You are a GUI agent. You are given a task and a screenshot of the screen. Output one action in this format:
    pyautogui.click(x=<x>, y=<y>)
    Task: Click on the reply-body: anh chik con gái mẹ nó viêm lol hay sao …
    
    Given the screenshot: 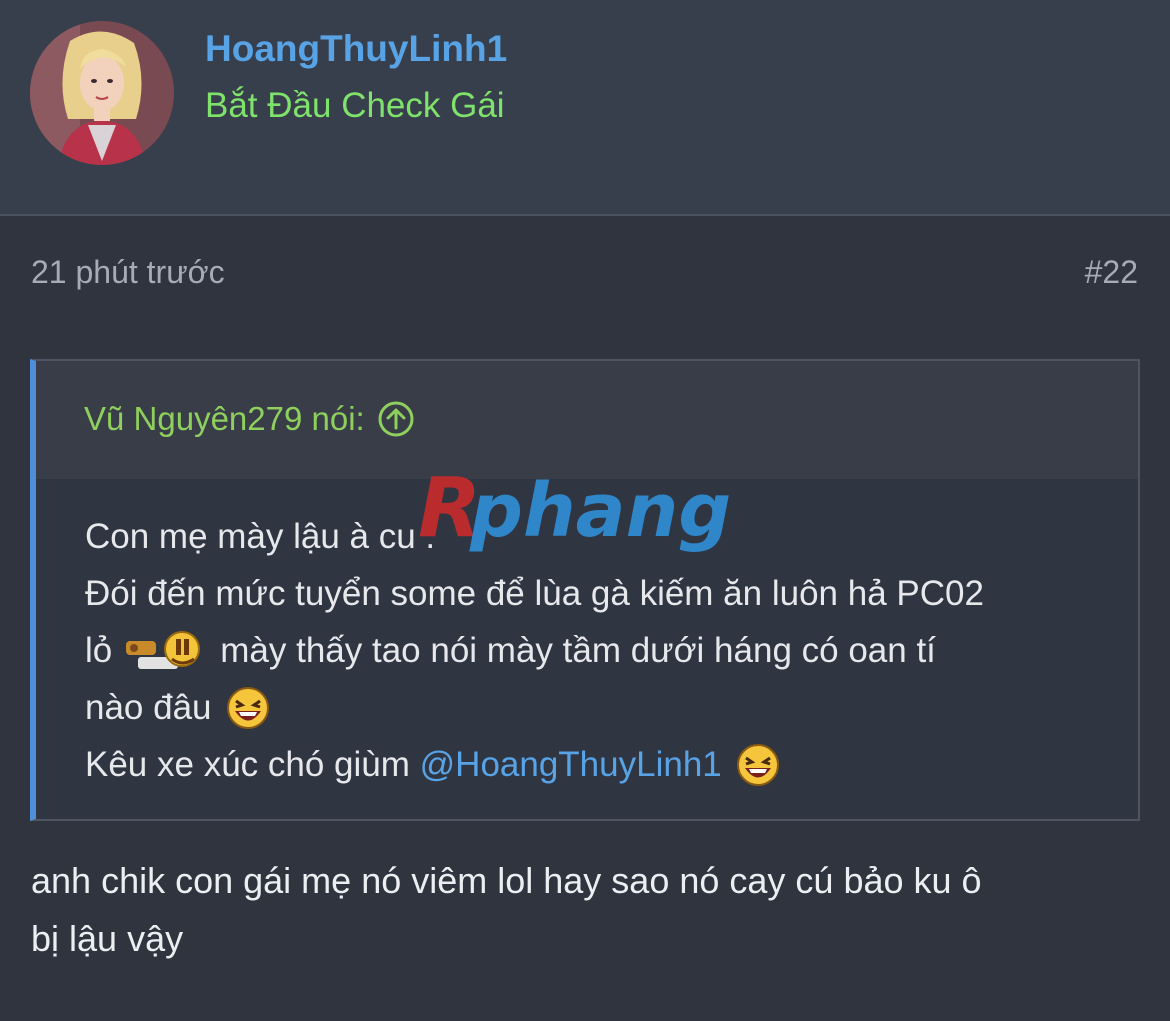 What is the action you would take?
    pyautogui.click(x=586, y=910)
    